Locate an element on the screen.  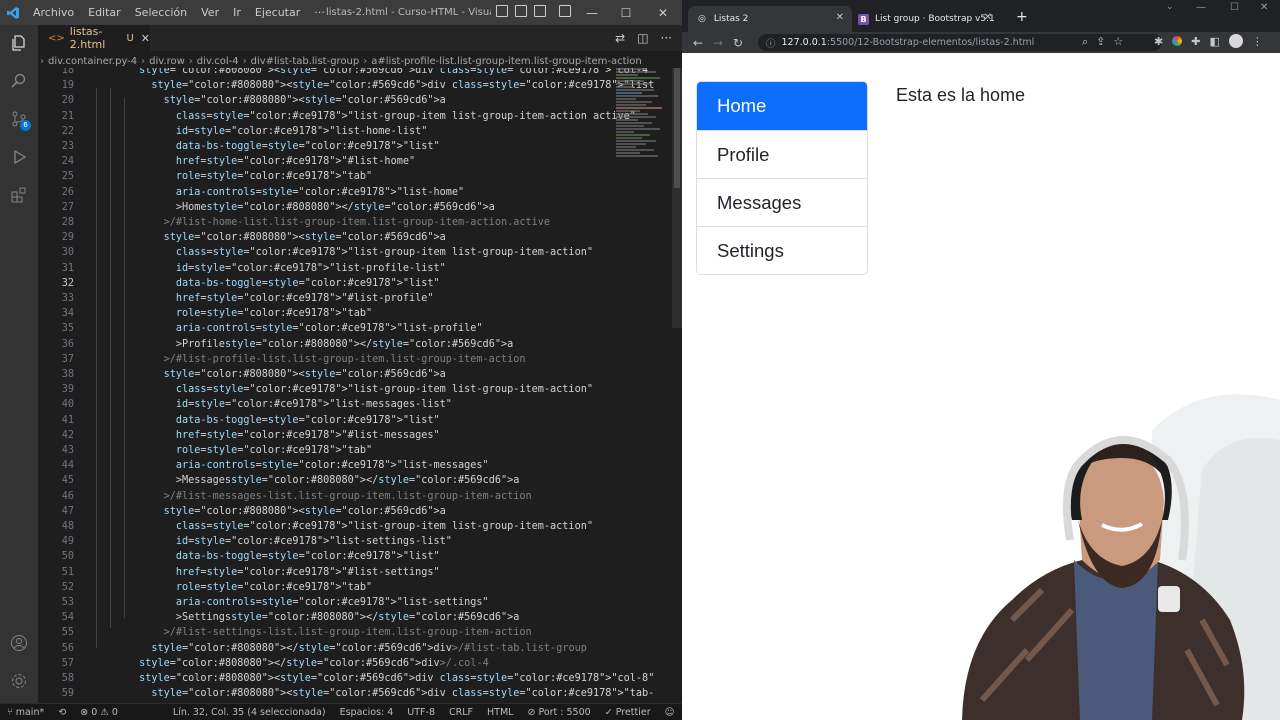
cursor-position: Lín. 32, Col. 35 (4 seleccionada) is located at coordinates (249, 712).